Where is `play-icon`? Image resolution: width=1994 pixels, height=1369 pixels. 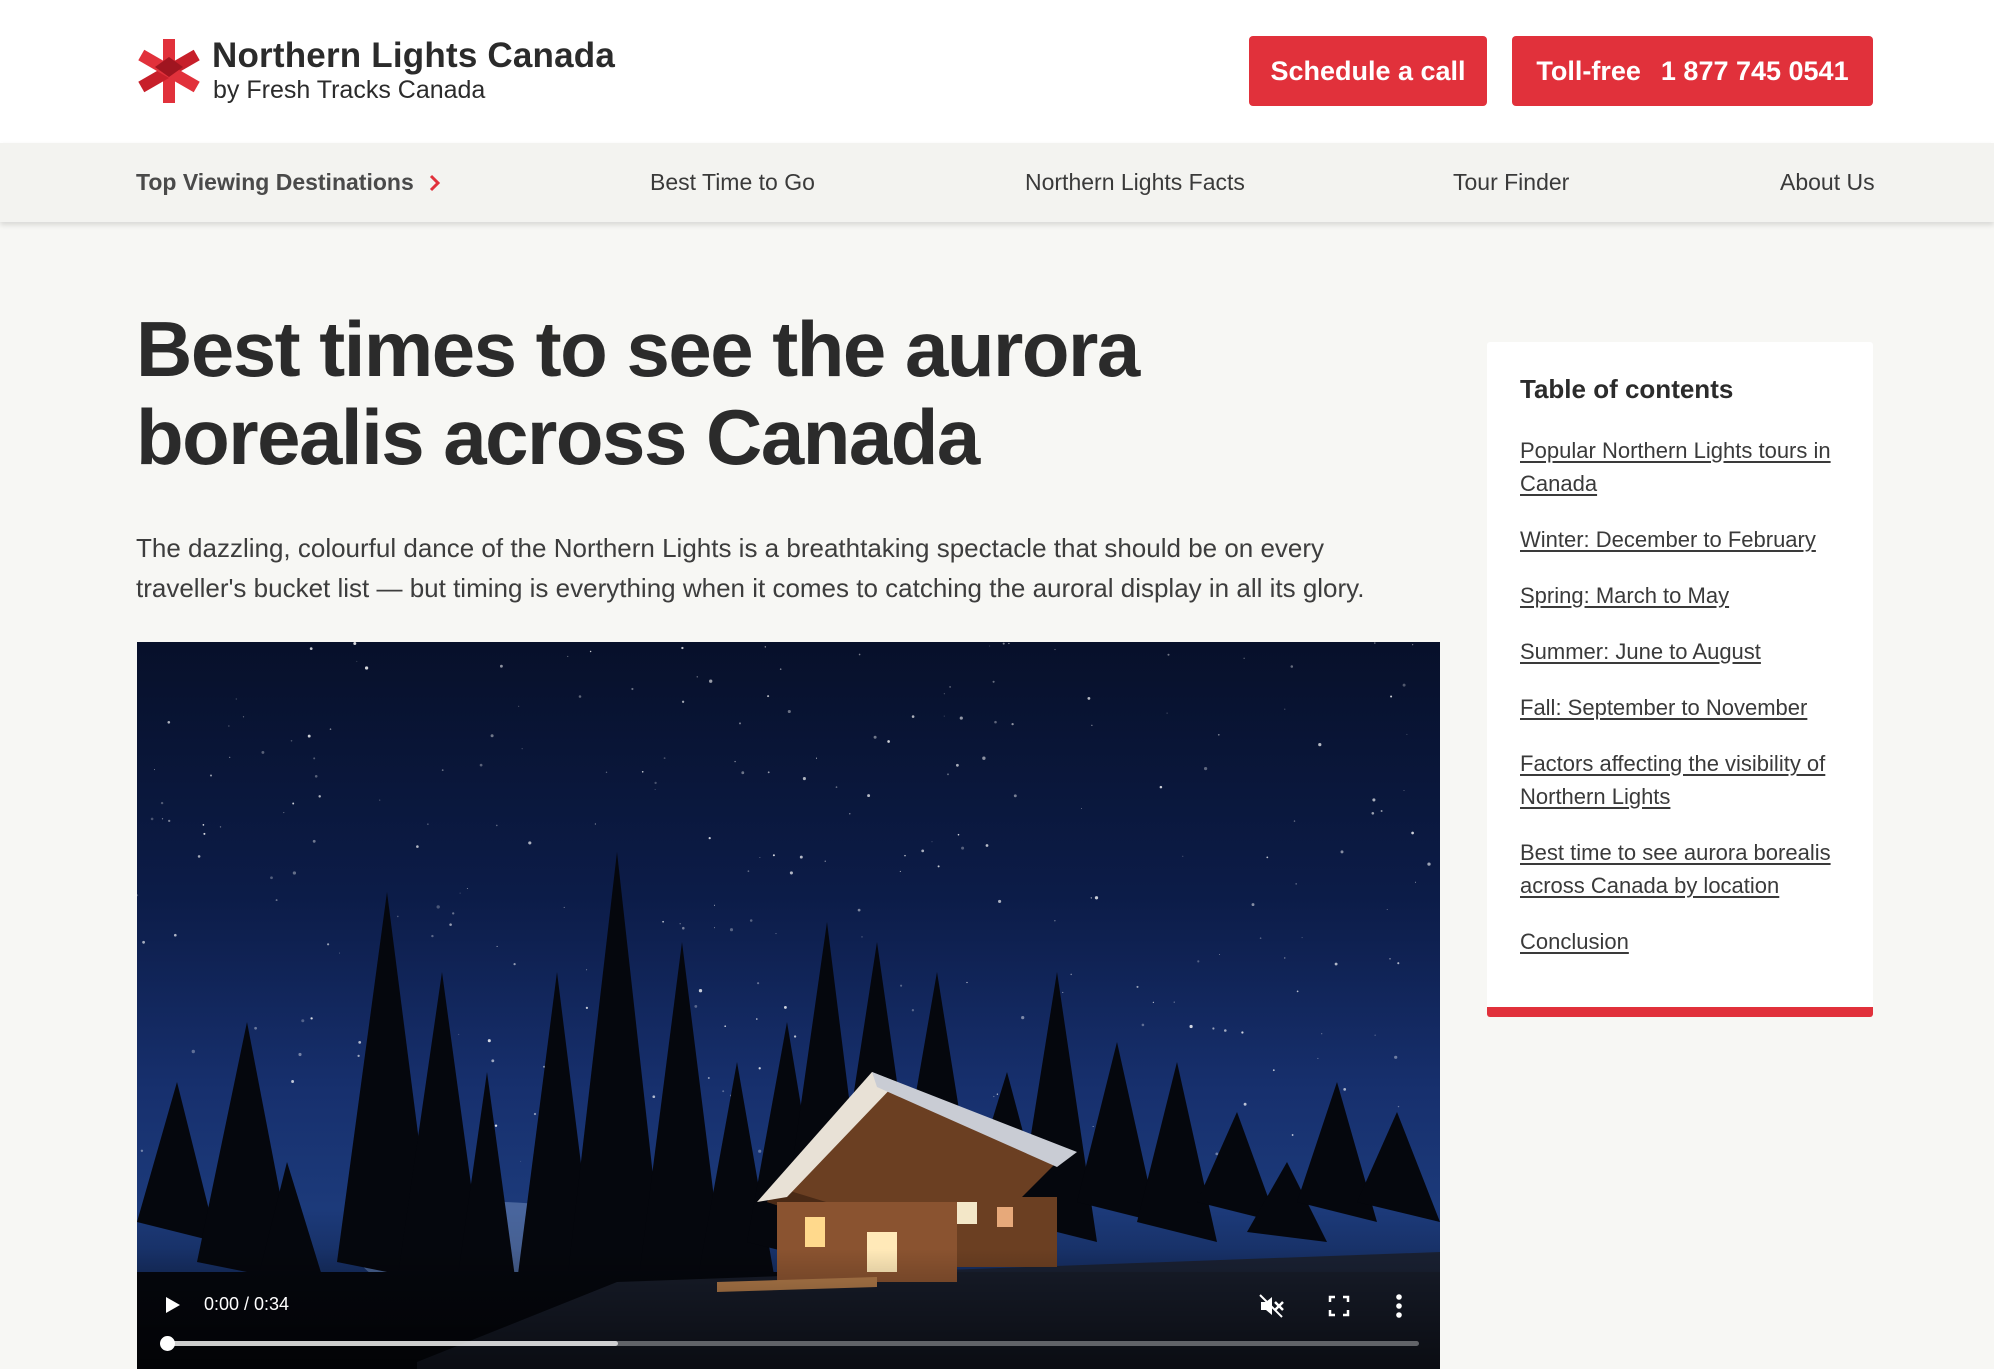
play-icon is located at coordinates (172, 1305).